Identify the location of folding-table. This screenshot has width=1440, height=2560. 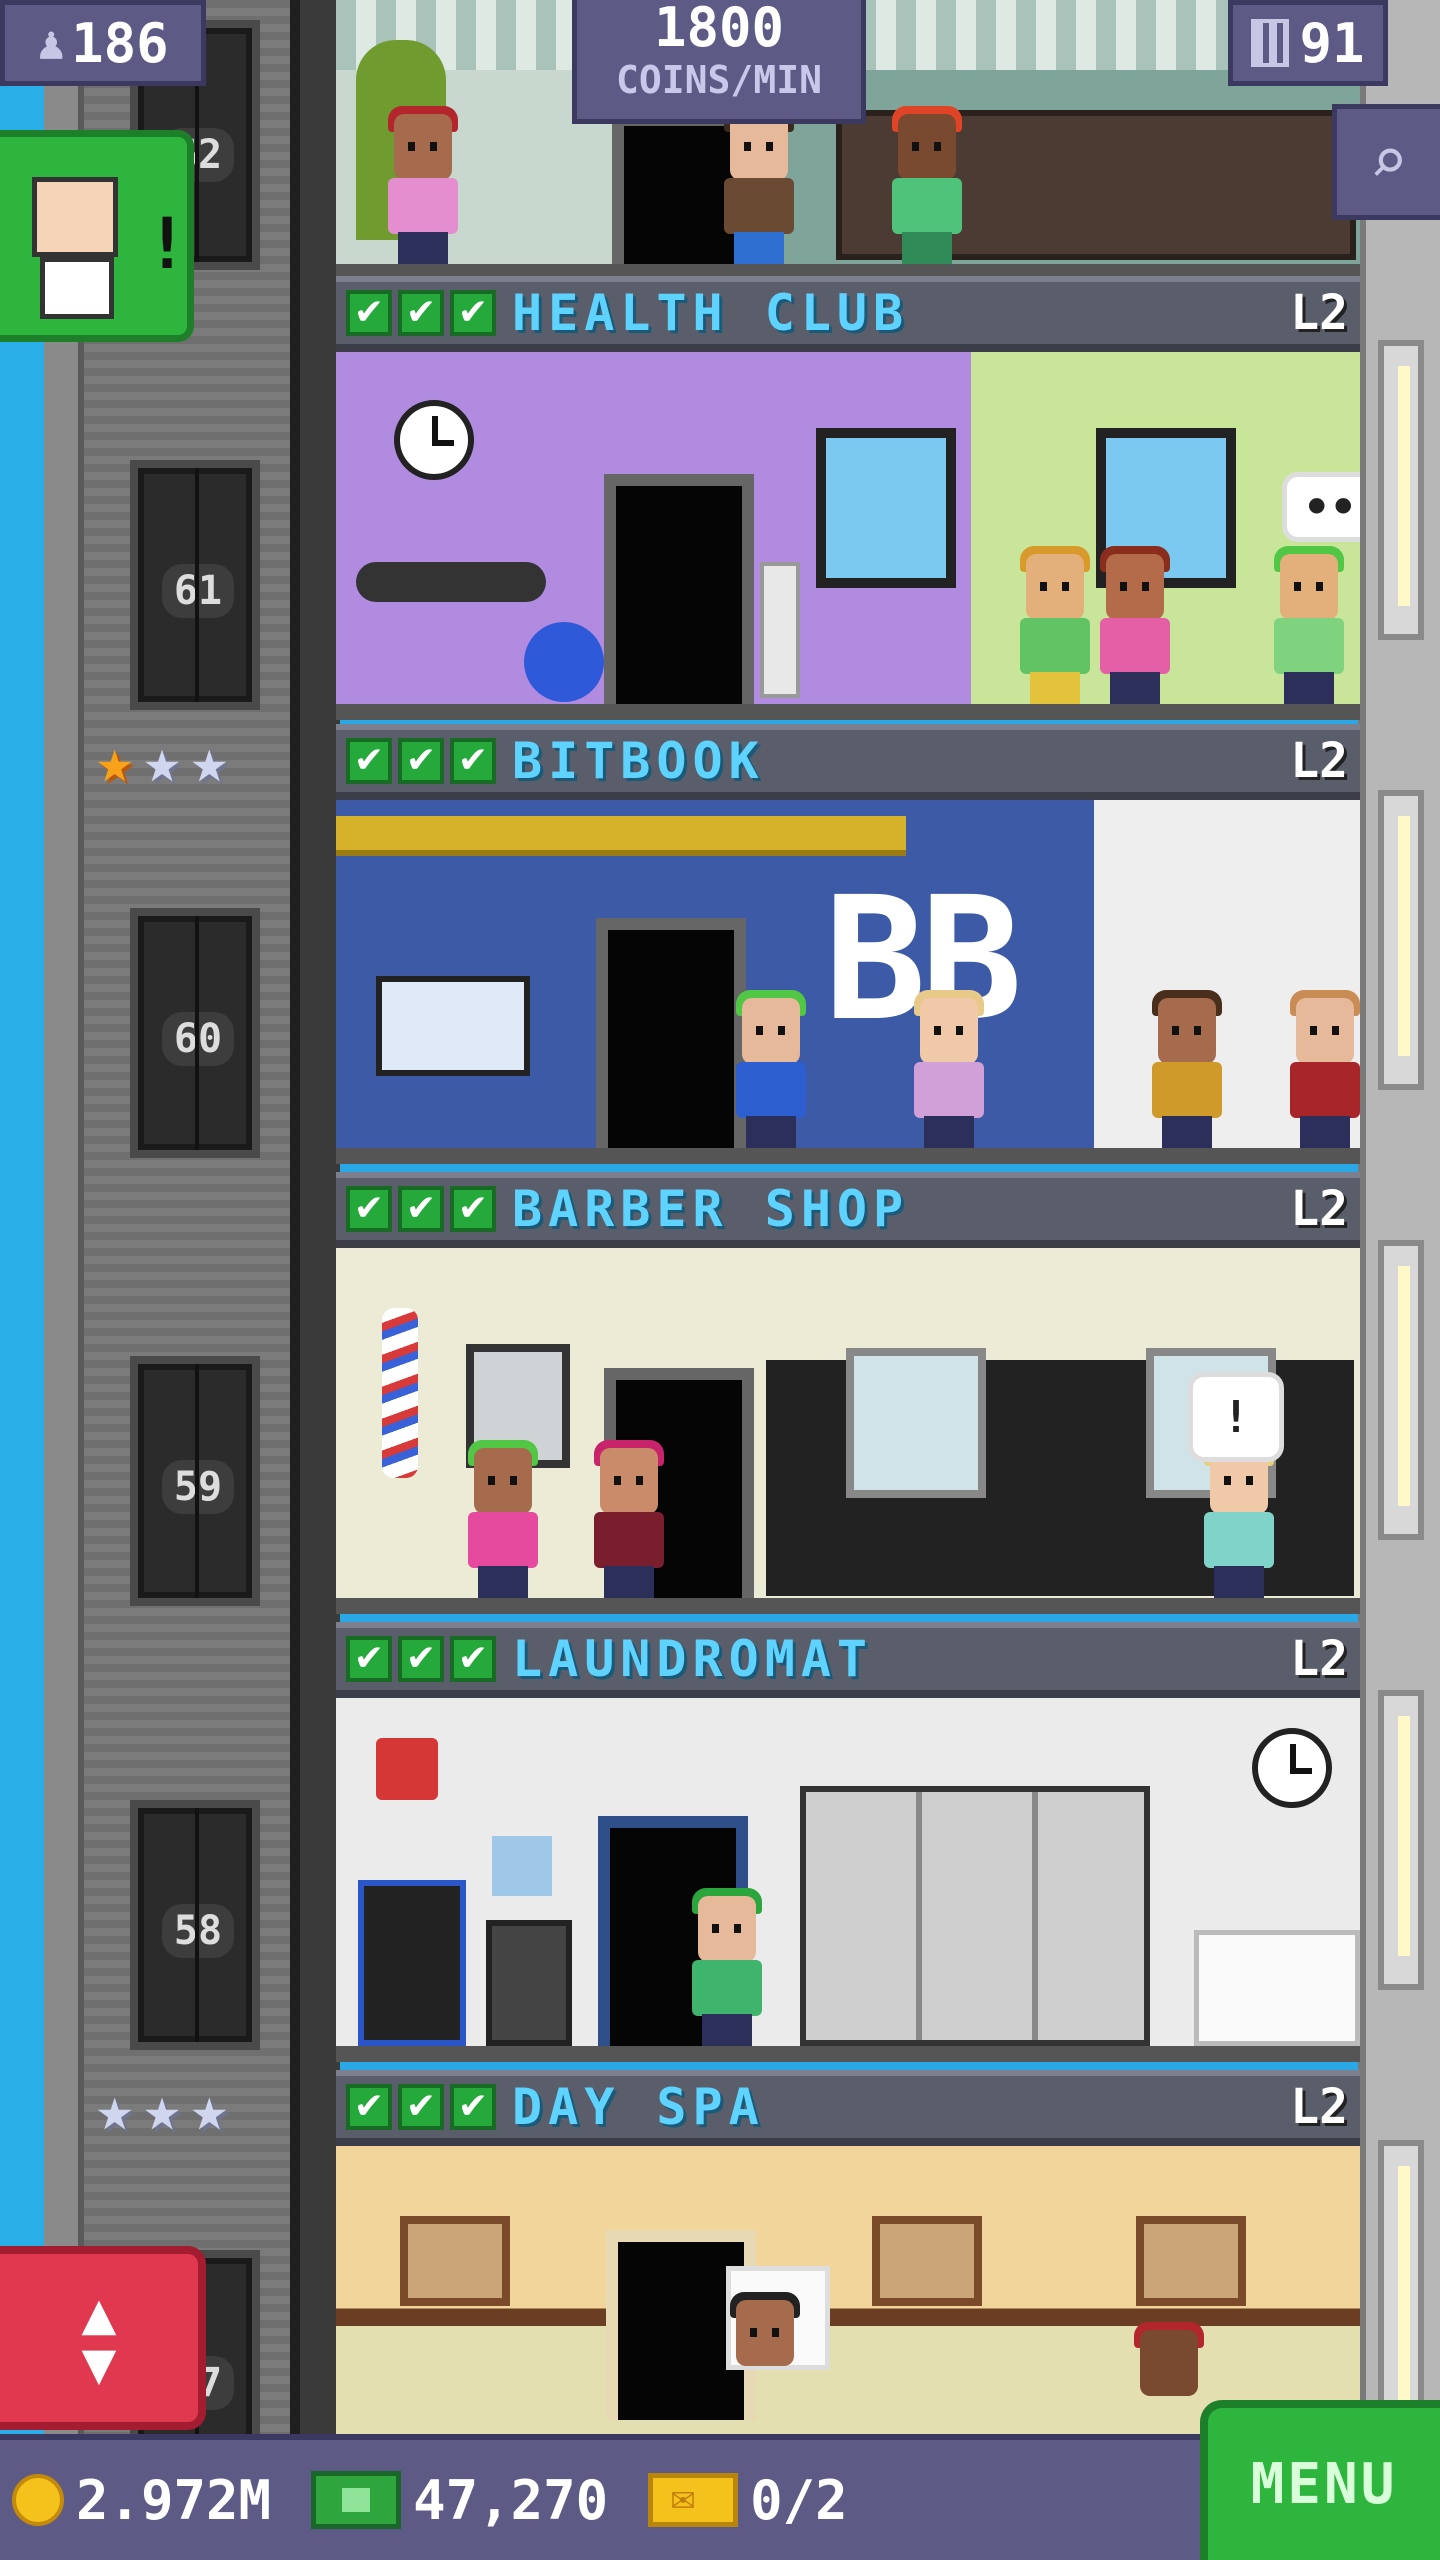
(1277, 1988).